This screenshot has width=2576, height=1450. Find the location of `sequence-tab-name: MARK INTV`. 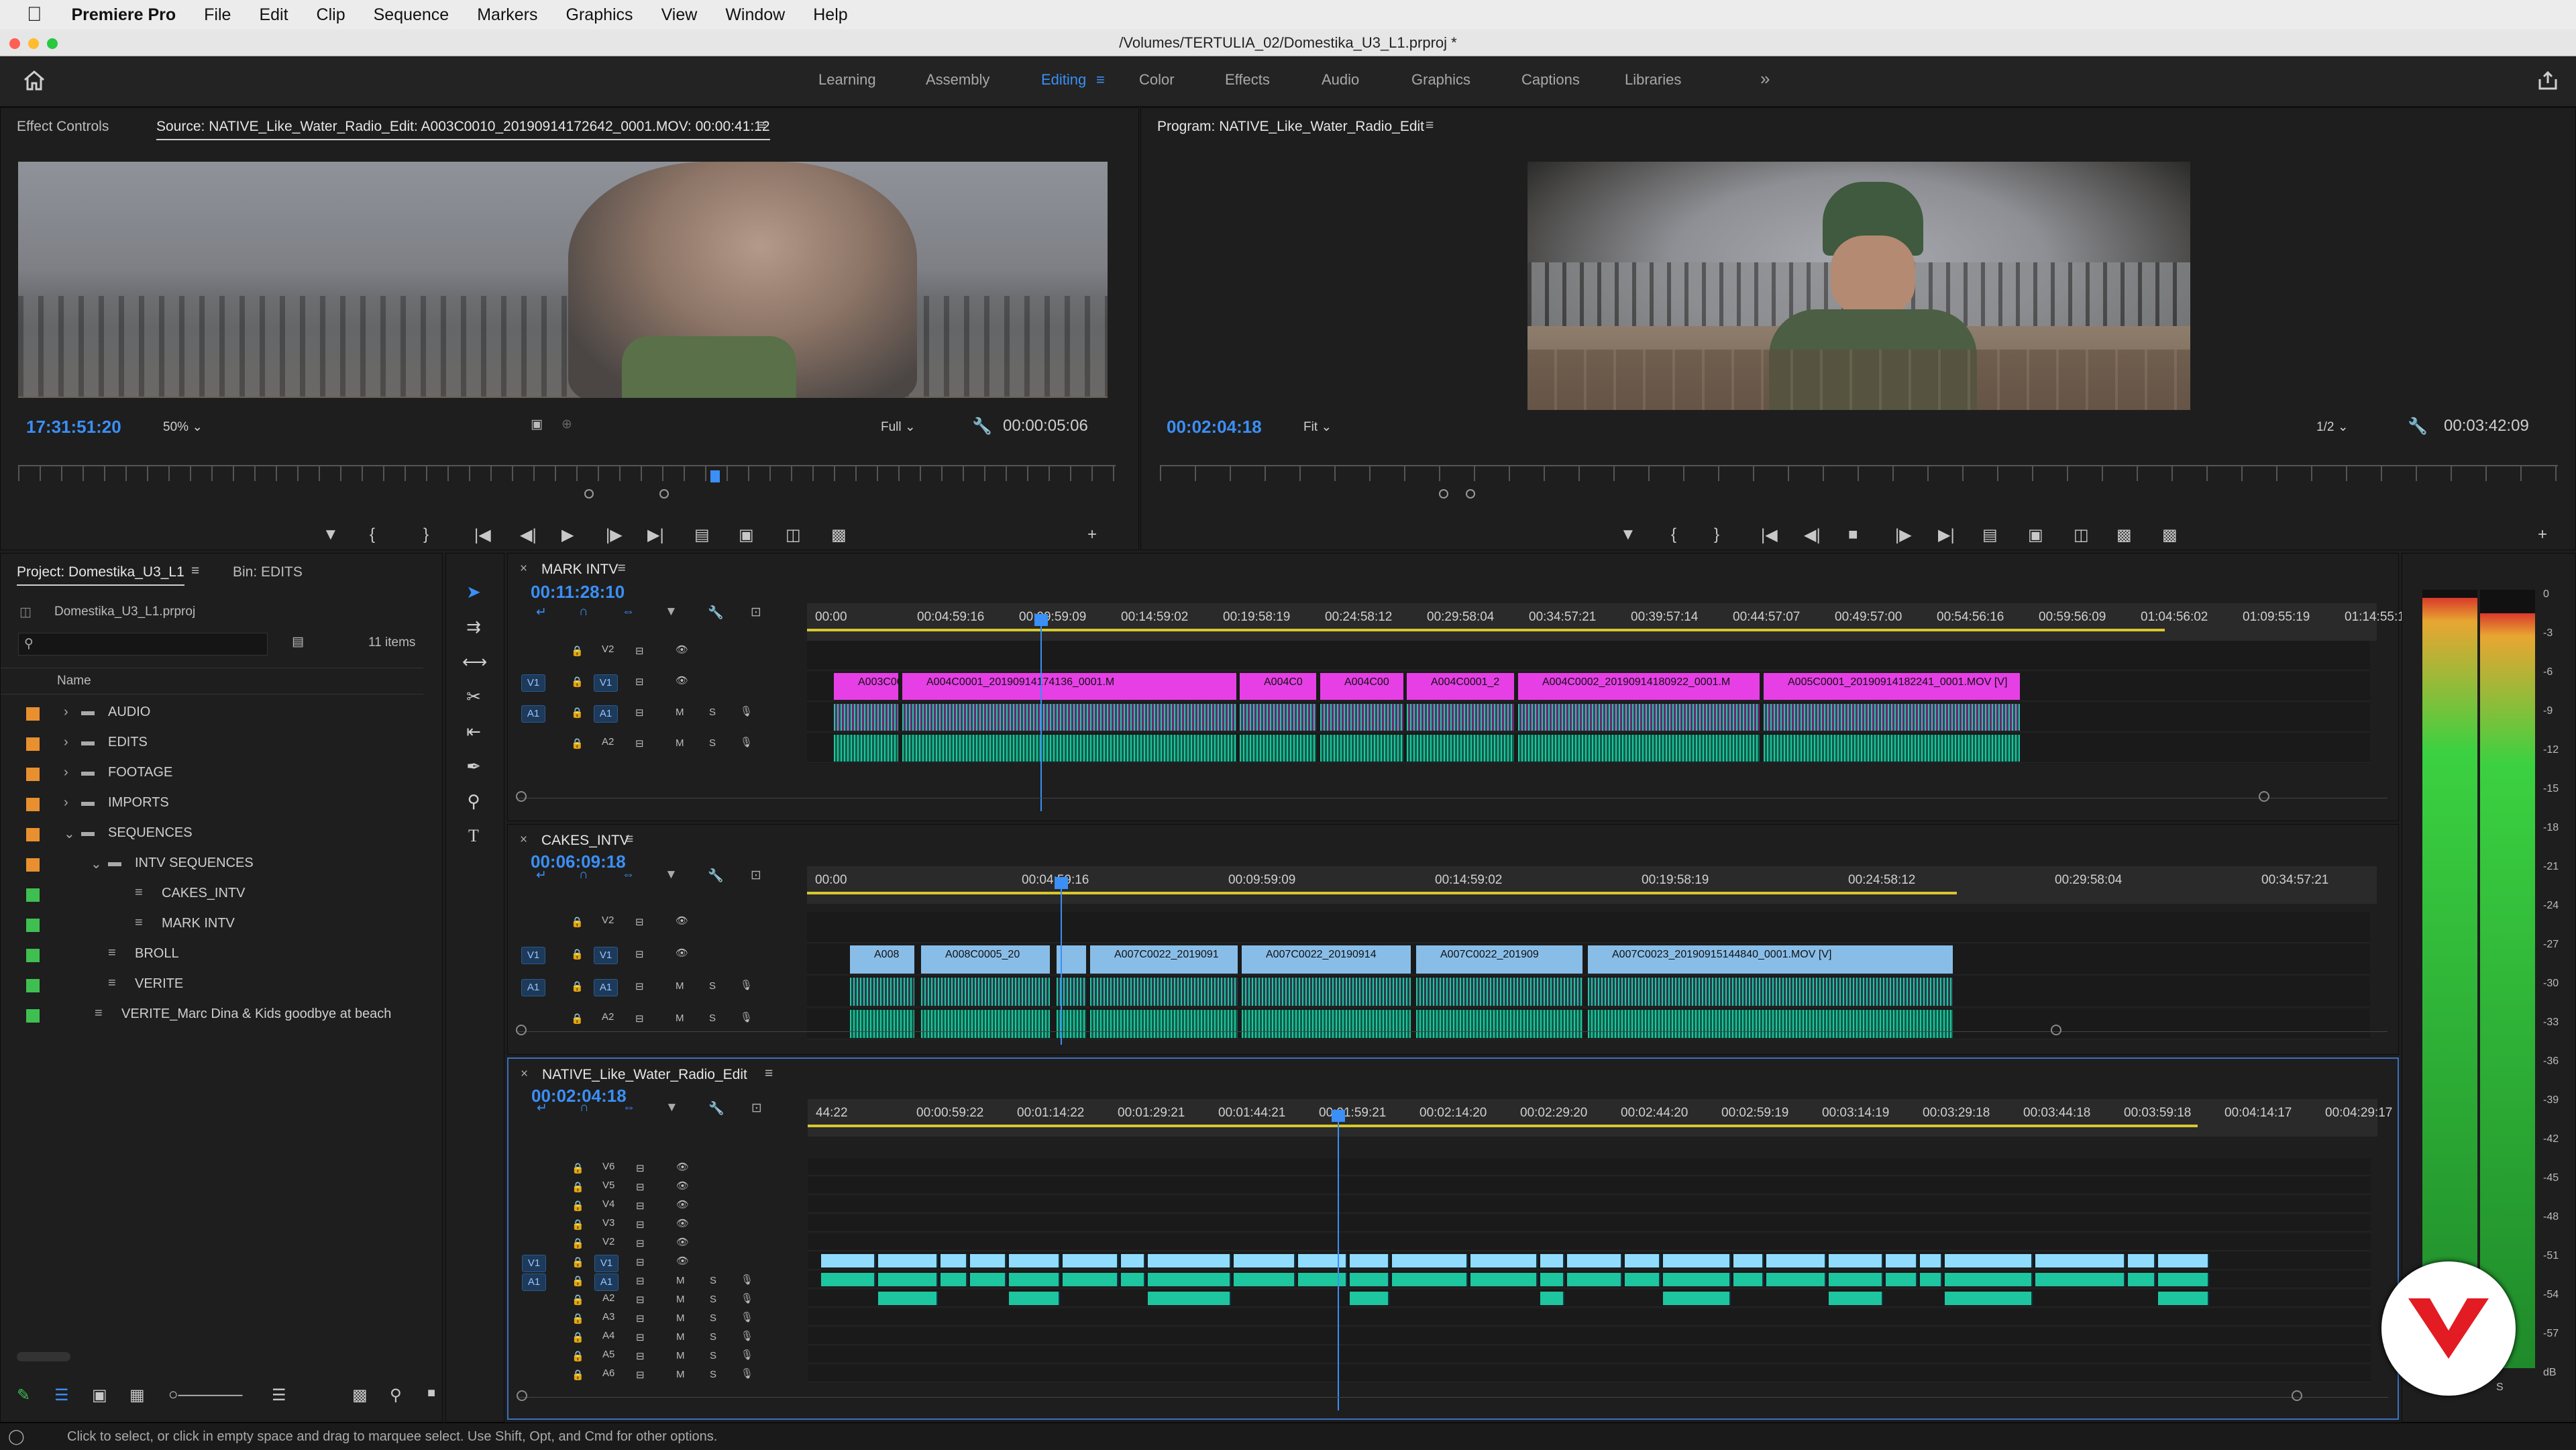

sequence-tab-name: MARK INTV is located at coordinates (579, 570).